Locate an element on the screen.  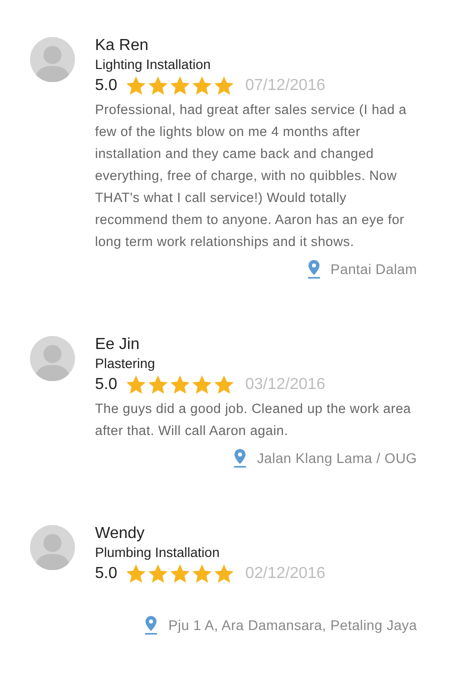
review-location: Jalan Klang Lama / OUG is located at coordinates (336, 458).